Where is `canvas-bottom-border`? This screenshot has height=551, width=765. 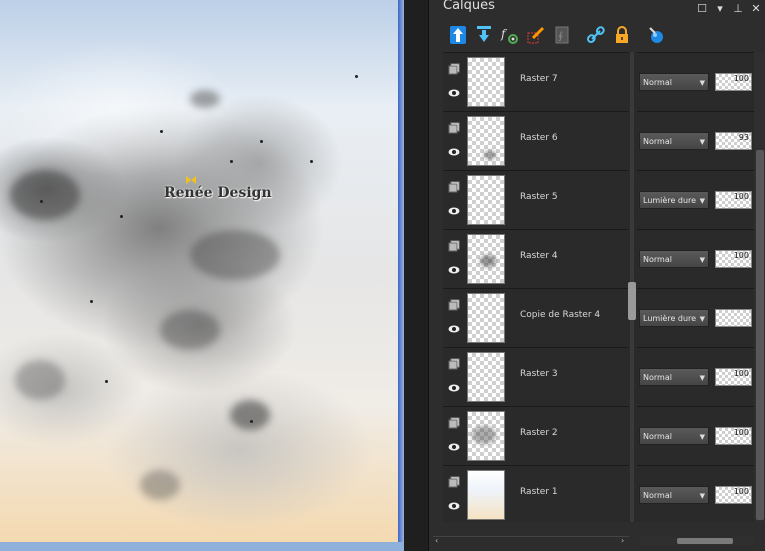 canvas-bottom-border is located at coordinates (202, 546).